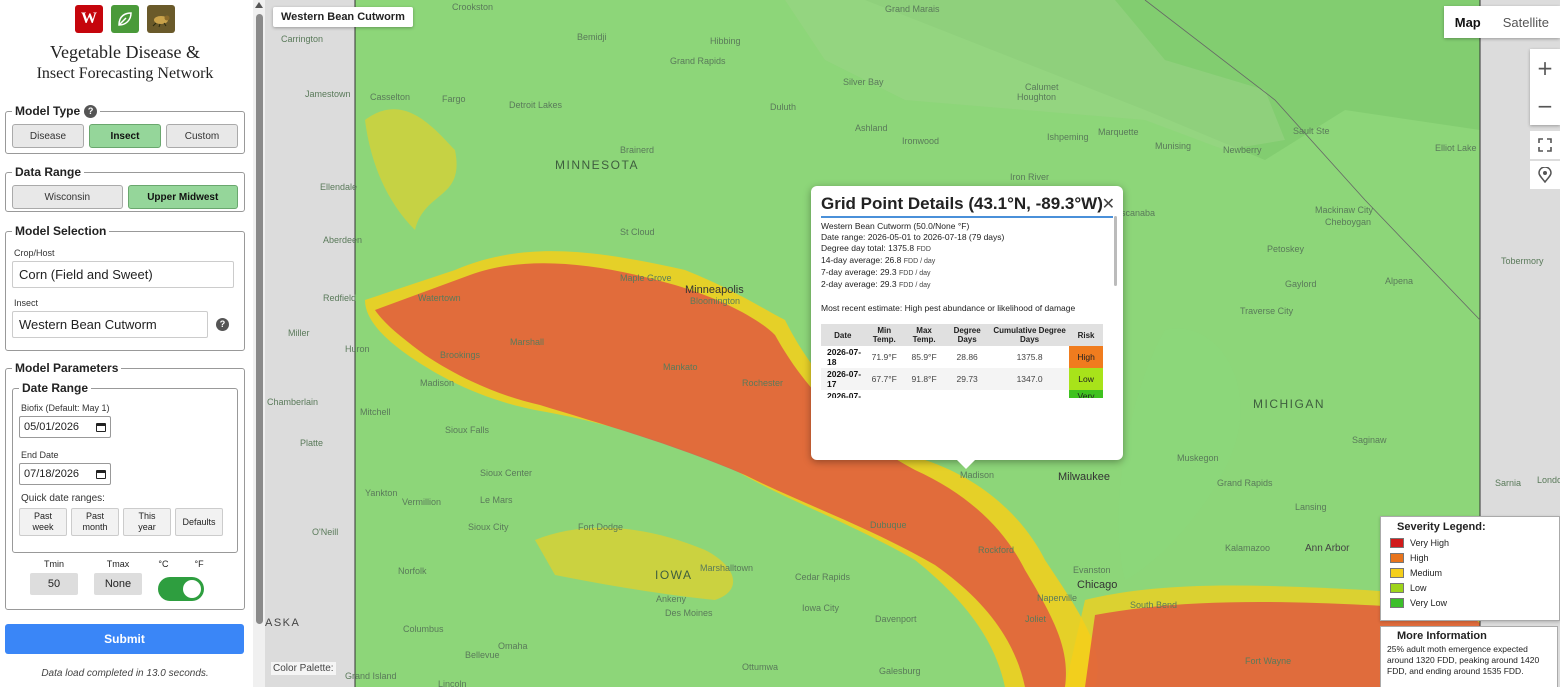 This screenshot has width=1560, height=687. I want to click on map-label-detroit-lakes: Detroit Lakes, so click(536, 105).